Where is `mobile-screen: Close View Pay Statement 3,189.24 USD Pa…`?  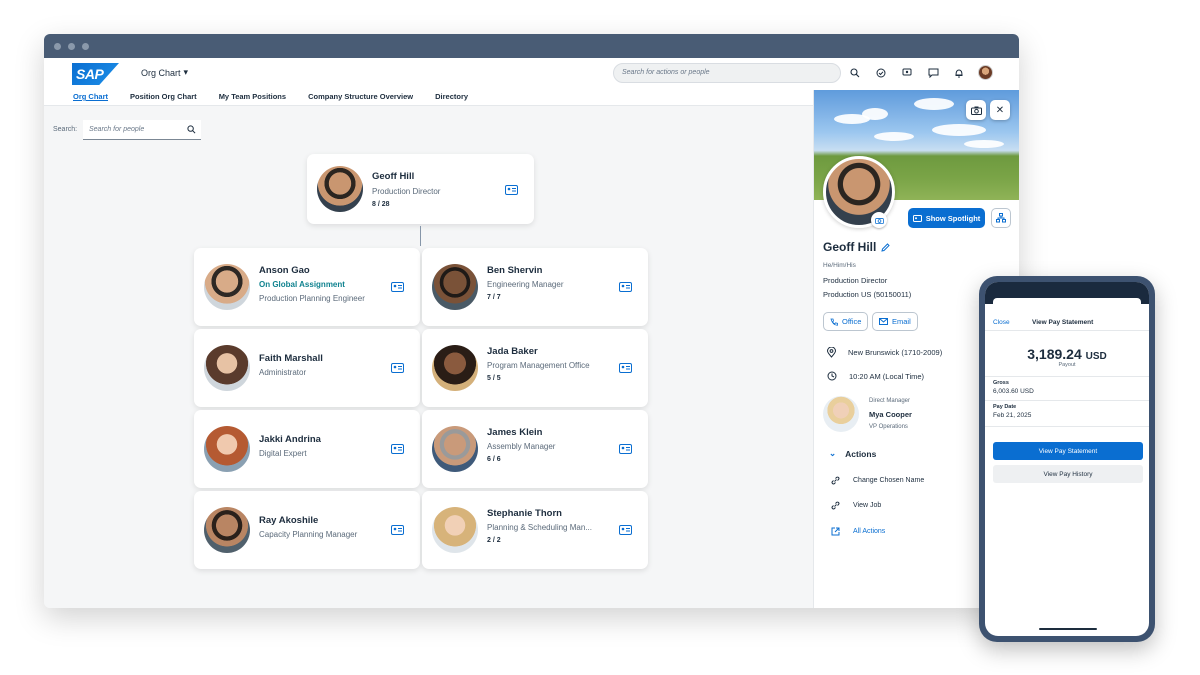
mobile-screen: Close View Pay Statement 3,189.24 USD Pa… is located at coordinates (1067, 459).